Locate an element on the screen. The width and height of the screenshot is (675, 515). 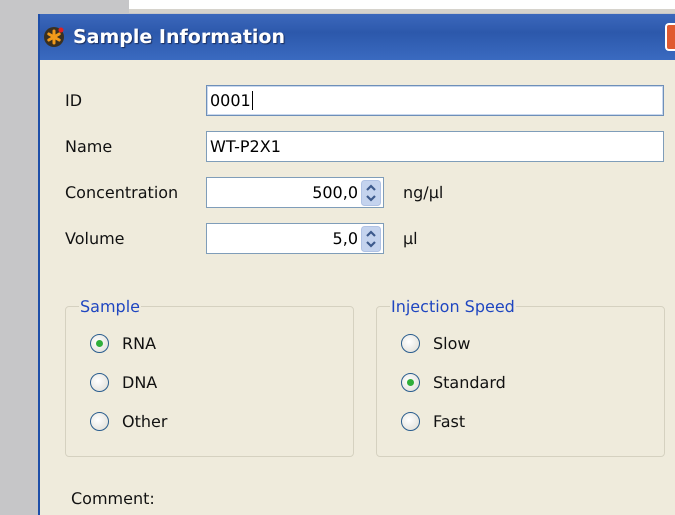
field-label: ID is located at coordinates (74, 100).